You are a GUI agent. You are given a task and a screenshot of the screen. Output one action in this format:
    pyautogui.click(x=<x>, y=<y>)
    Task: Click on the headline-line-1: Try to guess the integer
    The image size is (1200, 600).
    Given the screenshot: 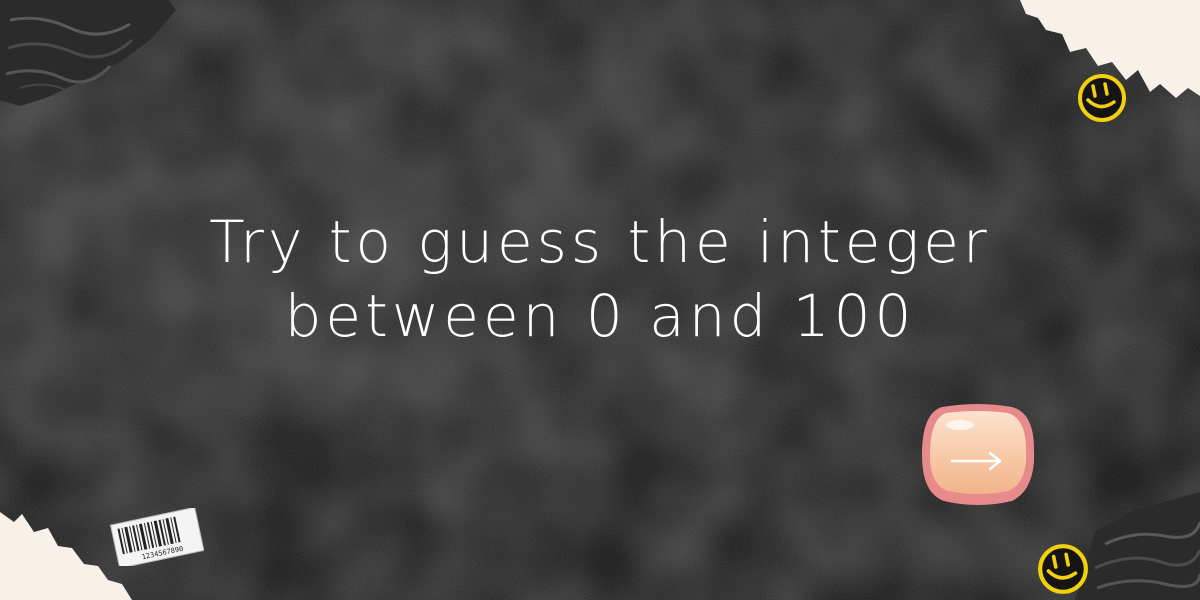 What is the action you would take?
    pyautogui.click(x=600, y=242)
    